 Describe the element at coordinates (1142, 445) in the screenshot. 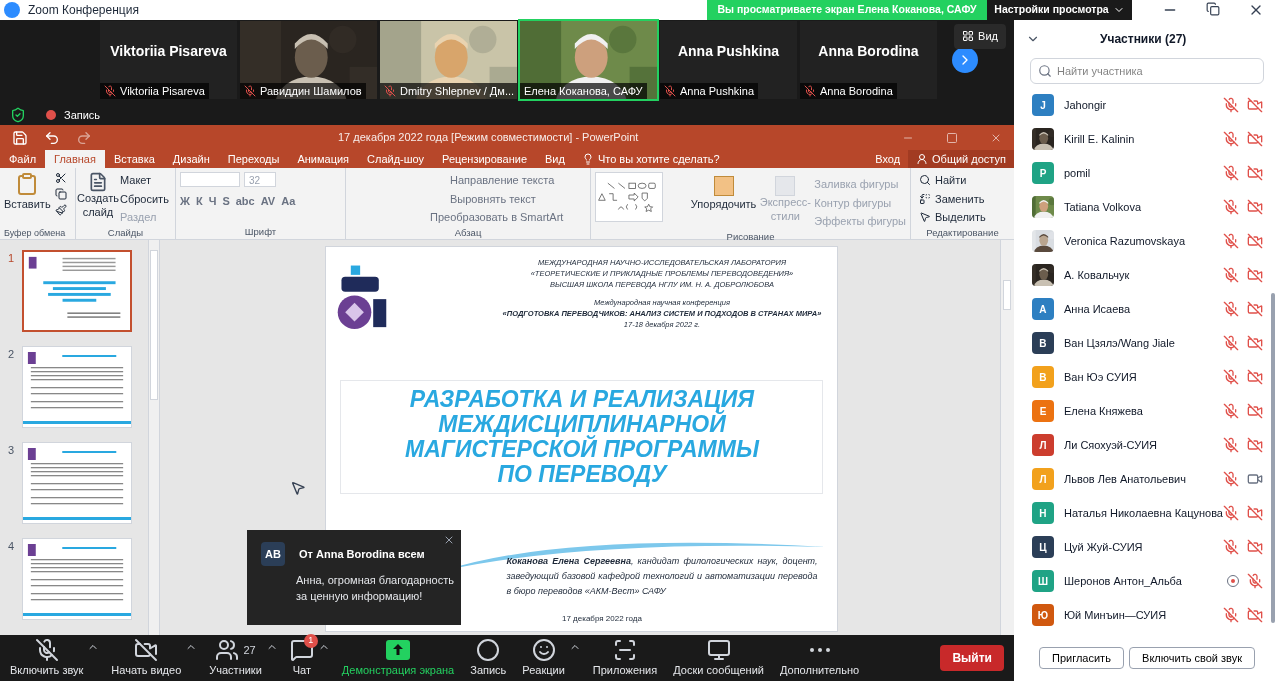

I see `participant-row: Л Ли Сяохуэй-СУИЯ` at that location.